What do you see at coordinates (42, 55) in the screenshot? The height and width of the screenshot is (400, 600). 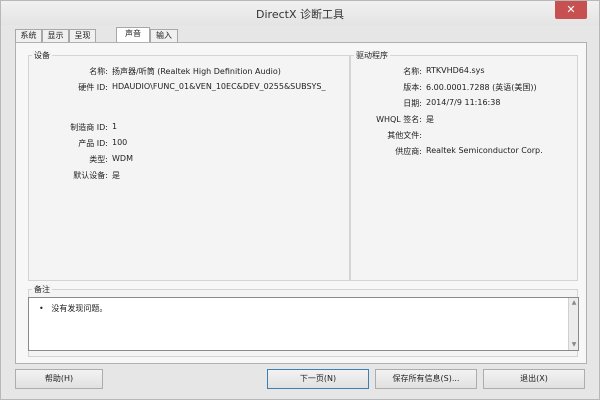 I see `device-group-title: 设备` at bounding box center [42, 55].